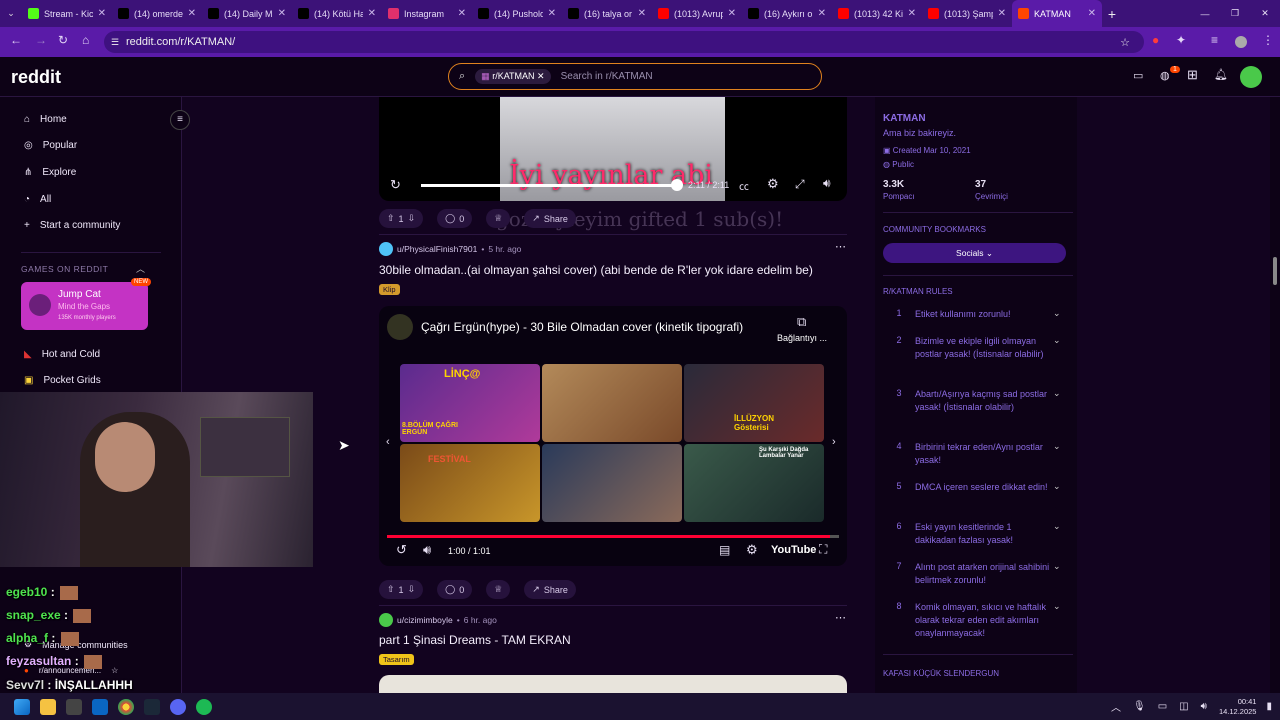 This screenshot has width=1280, height=720. What do you see at coordinates (827, 183) in the screenshot?
I see `volume-icon: 🔊︎` at bounding box center [827, 183].